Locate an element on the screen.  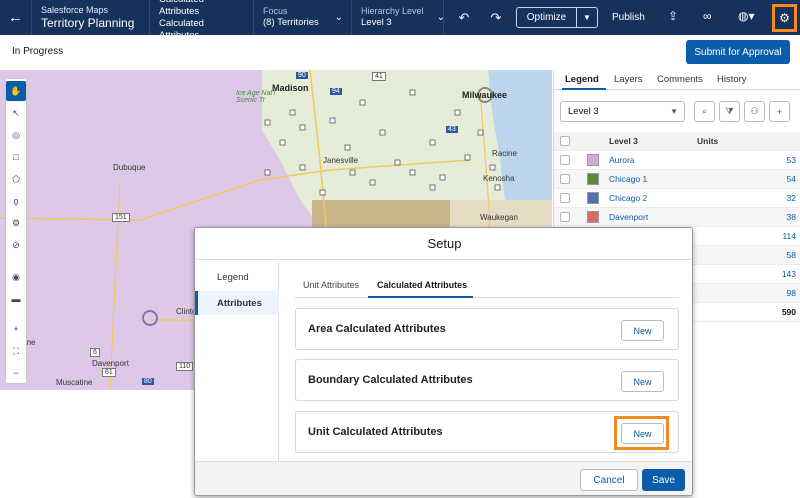
card-title: Boundary Calculated Attributes is located at coordinates (390, 380).